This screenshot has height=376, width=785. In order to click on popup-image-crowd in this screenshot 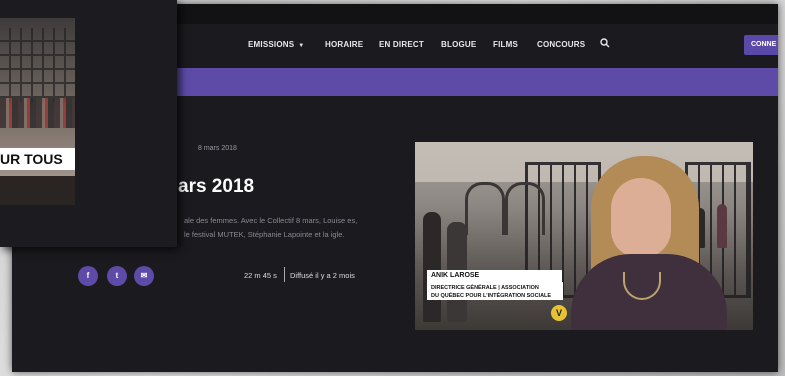, I will do `click(37, 113)`.